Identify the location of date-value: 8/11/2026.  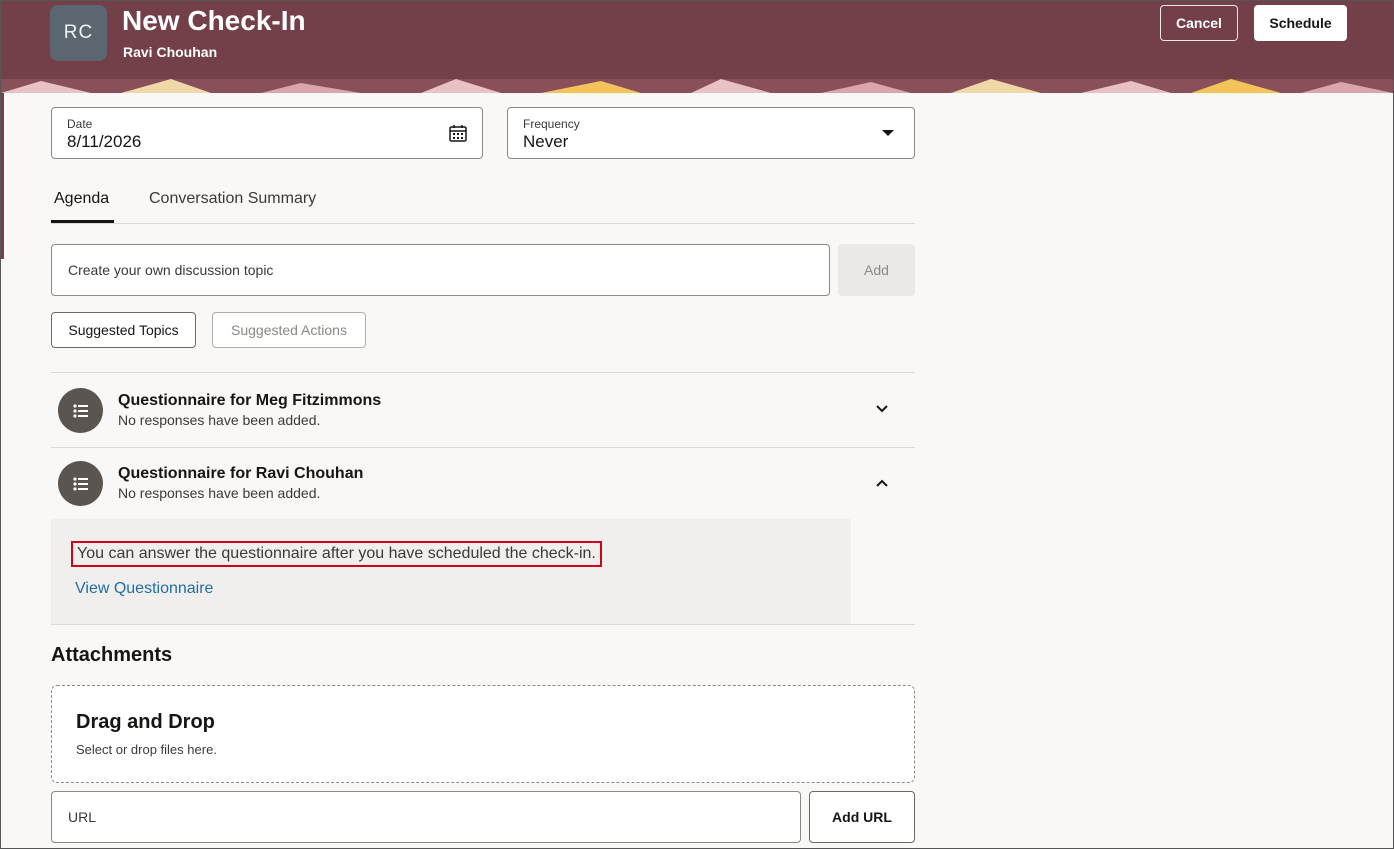
(104, 142).